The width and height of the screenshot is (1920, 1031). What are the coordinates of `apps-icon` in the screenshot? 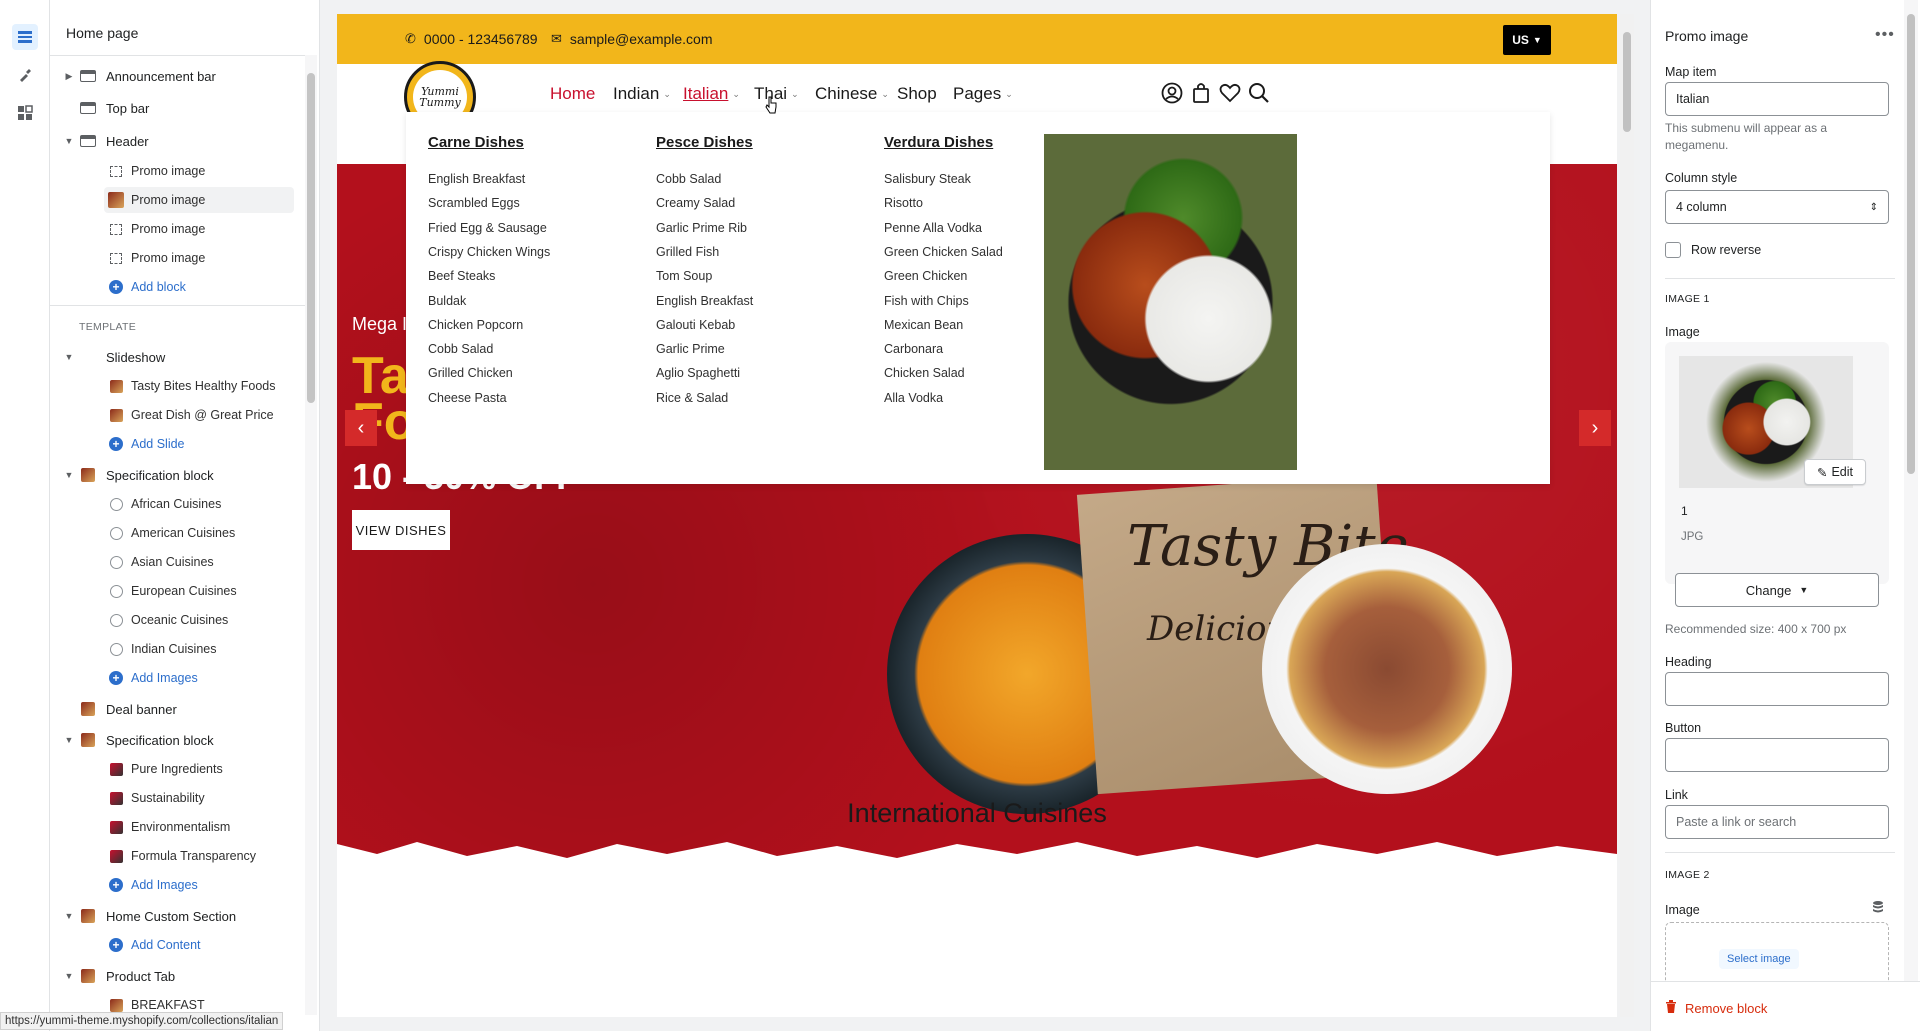 It's located at (25, 113).